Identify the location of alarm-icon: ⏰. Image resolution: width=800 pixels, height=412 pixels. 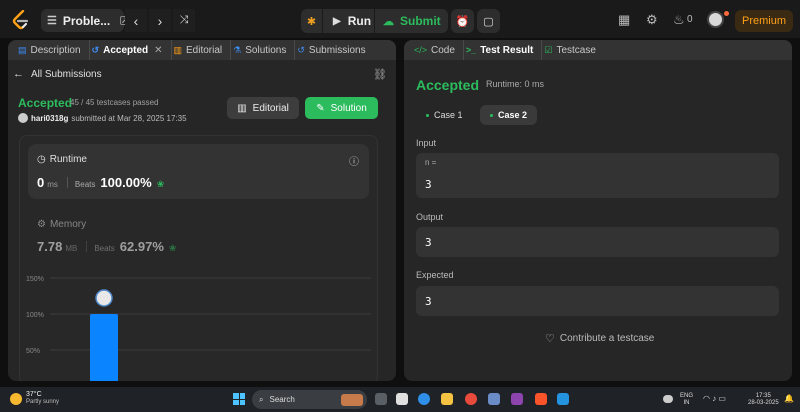
(462, 21).